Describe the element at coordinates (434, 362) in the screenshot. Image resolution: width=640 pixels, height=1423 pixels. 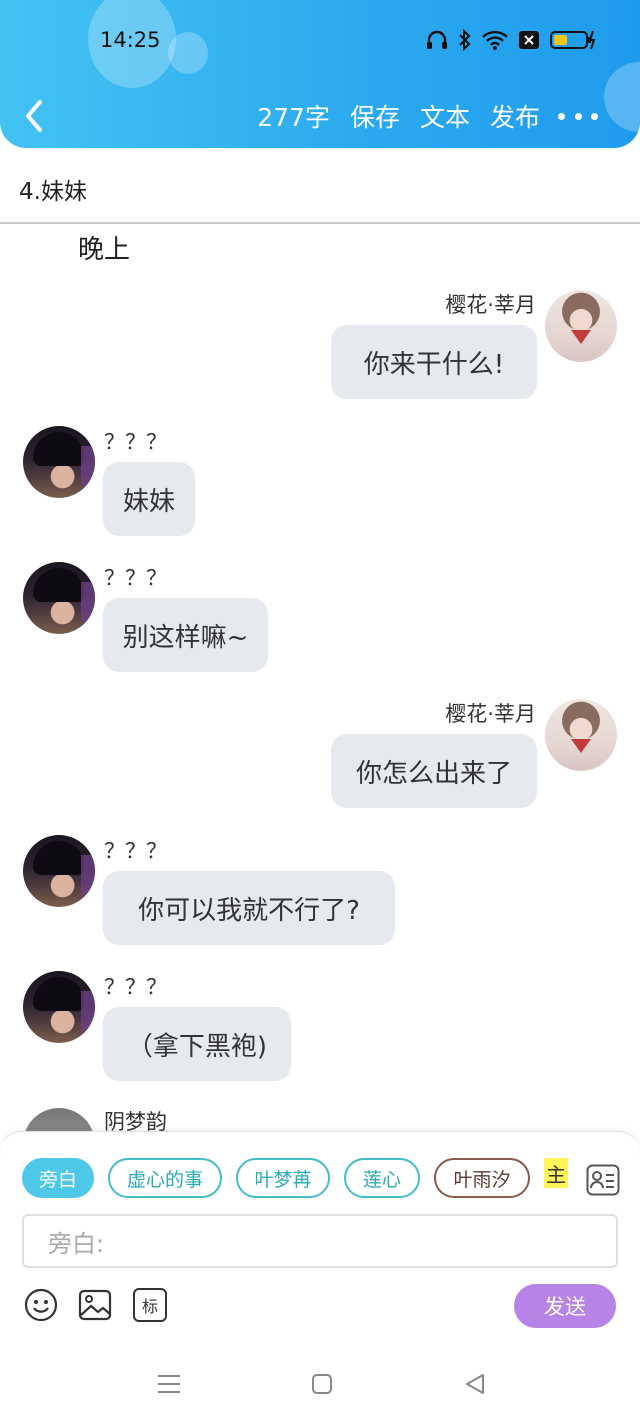
I see `message-bubble: 你来干什么!` at that location.